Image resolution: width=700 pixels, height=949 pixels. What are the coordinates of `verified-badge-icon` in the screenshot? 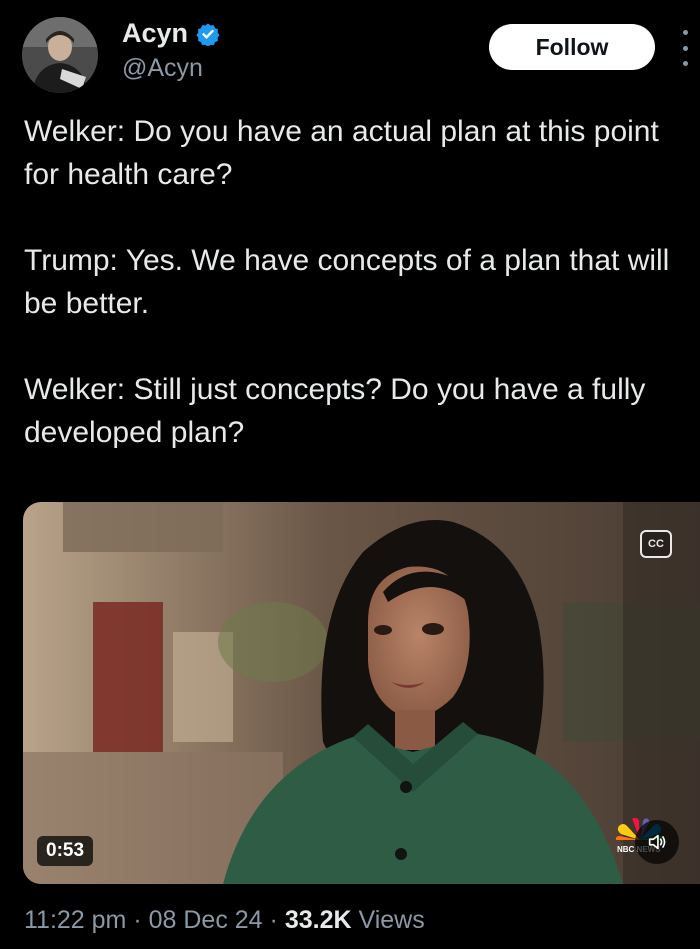 It's located at (208, 34).